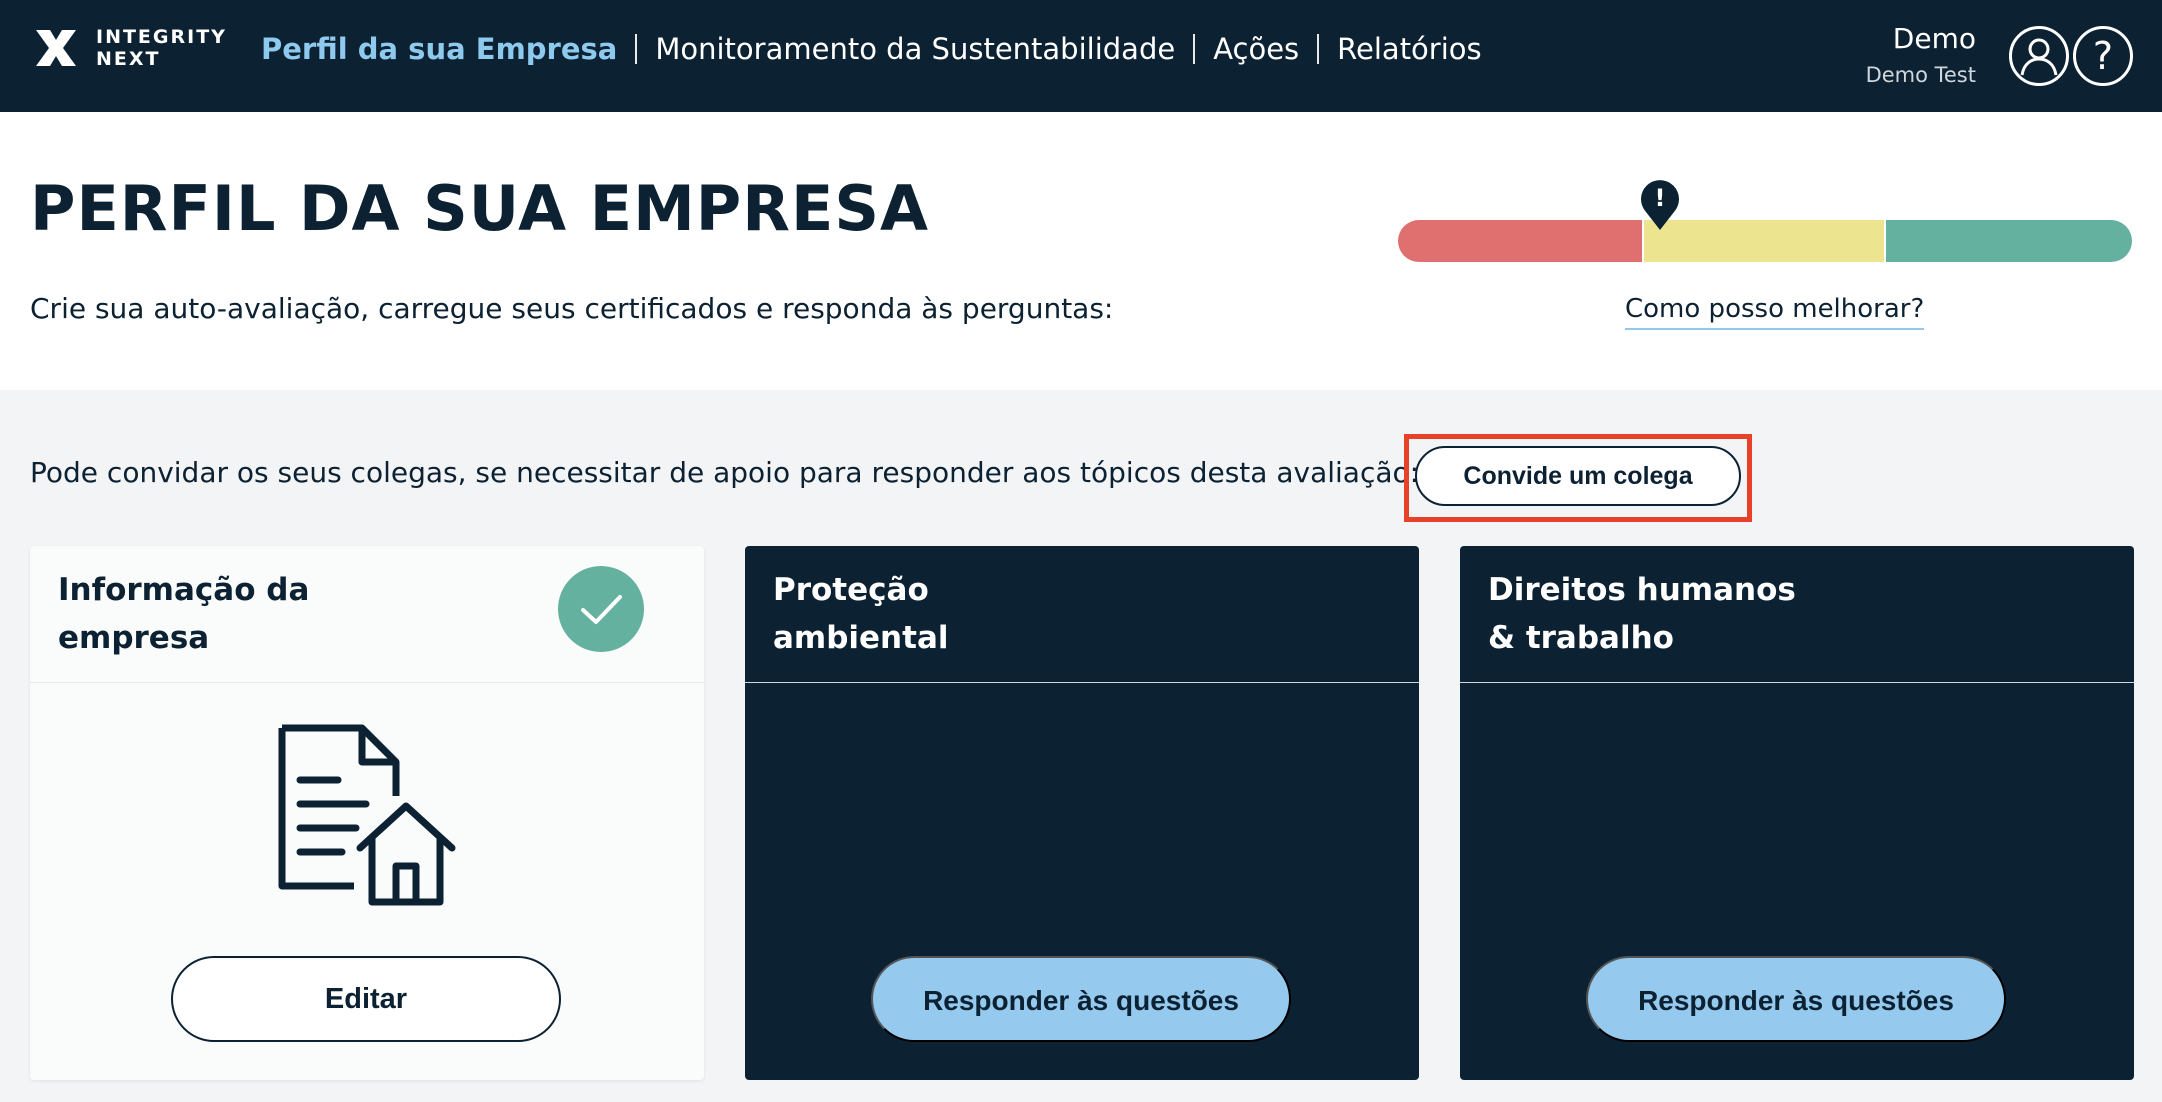  I want to click on user-info: Demo Demo Test, so click(1921, 54).